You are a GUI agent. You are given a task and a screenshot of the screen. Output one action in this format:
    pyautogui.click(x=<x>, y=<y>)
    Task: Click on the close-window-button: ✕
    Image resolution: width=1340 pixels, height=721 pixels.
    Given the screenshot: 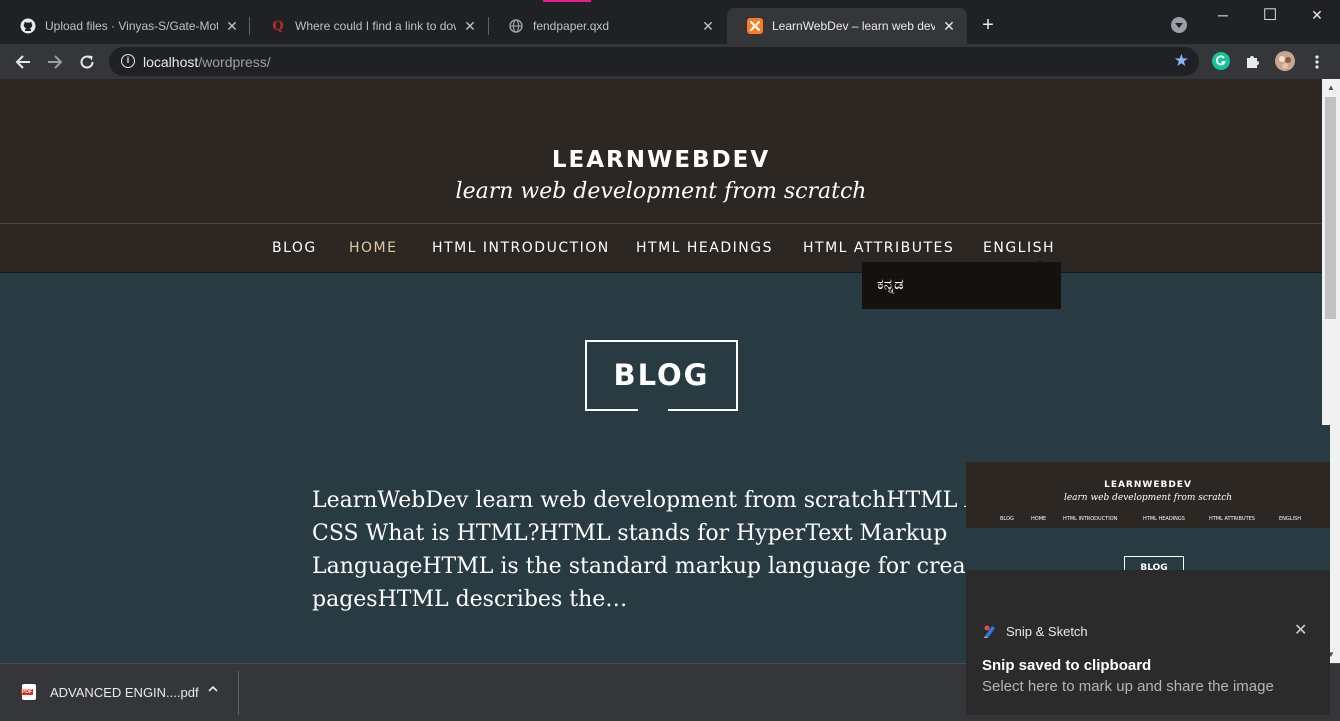 What is the action you would take?
    pyautogui.click(x=1317, y=15)
    